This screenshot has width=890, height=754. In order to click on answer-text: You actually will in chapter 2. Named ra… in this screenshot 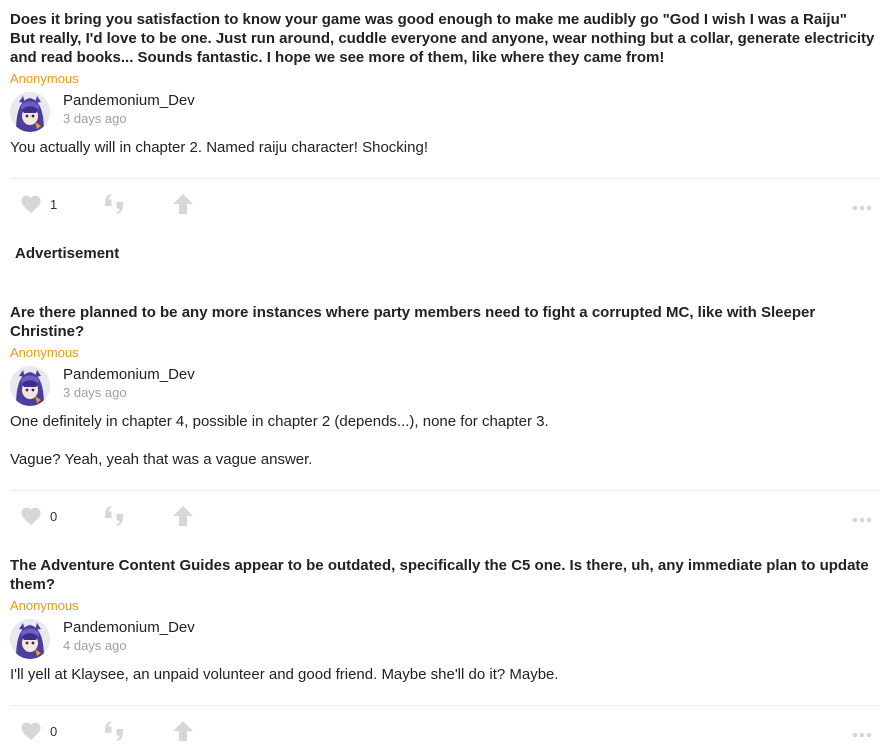, I will do `click(445, 147)`.